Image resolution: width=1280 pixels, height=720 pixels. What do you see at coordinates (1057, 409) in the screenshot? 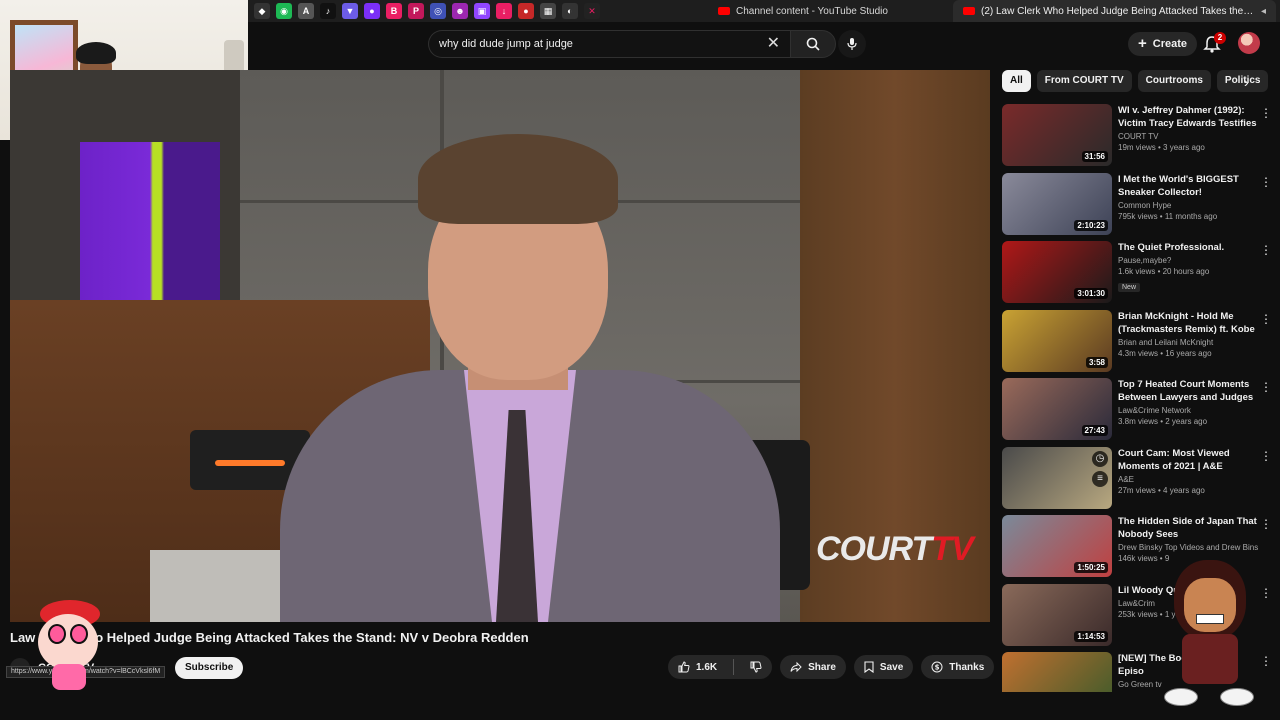
I see `video-thumbnail: 27:43` at bounding box center [1057, 409].